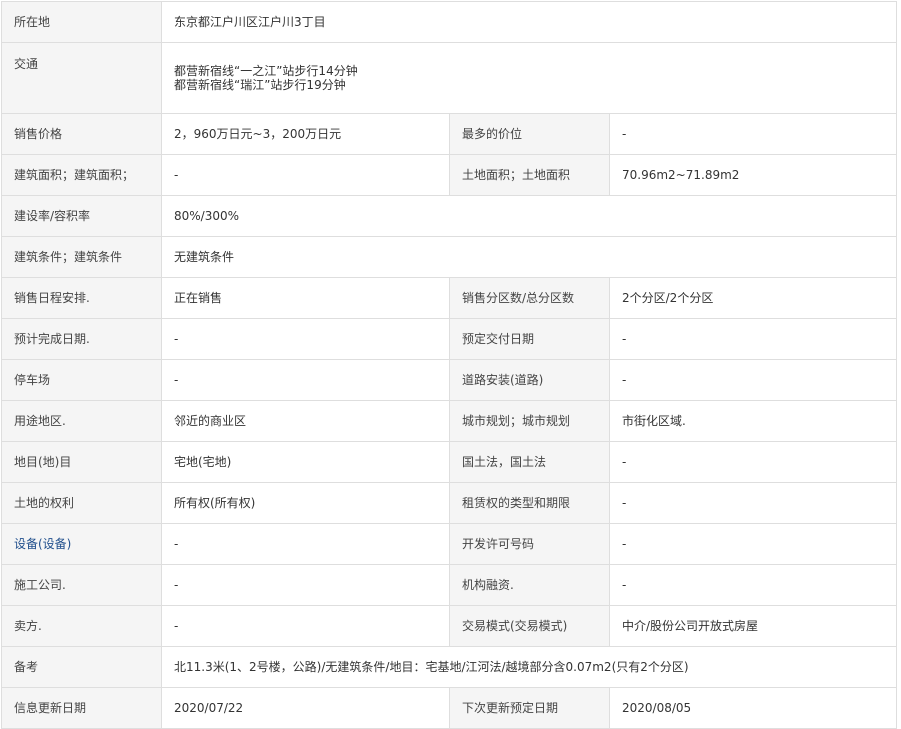 The width and height of the screenshot is (901, 729). I want to click on label-building-condition: 建筑条件；建筑条件, so click(81, 257).